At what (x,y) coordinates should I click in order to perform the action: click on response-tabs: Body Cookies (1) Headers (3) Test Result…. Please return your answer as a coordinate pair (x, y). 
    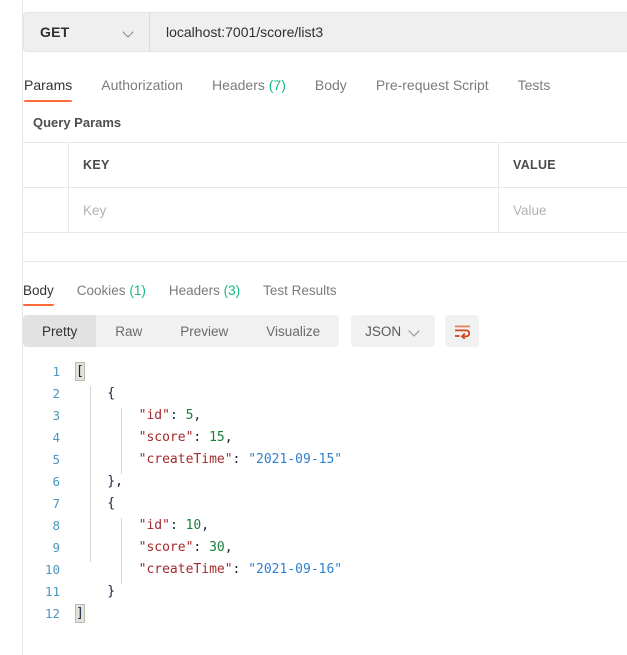
    Looking at the image, I should click on (325, 289).